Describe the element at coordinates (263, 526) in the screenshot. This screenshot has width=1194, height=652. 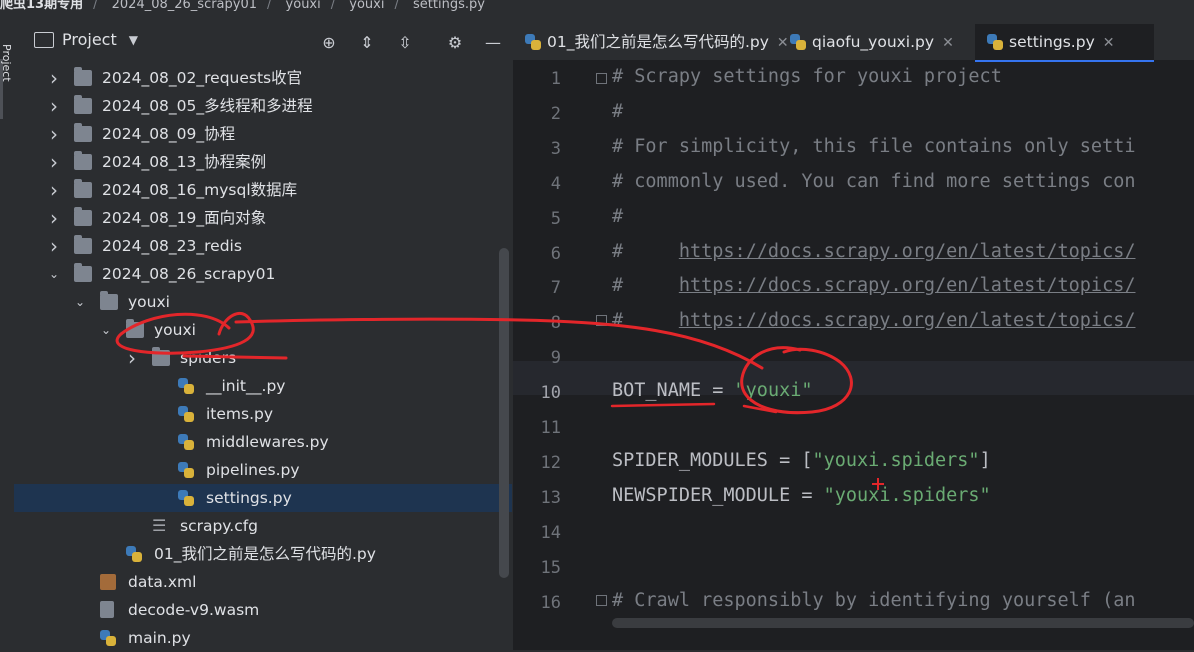
I see `tree-file-row: ☰ scrapy.cfg` at that location.